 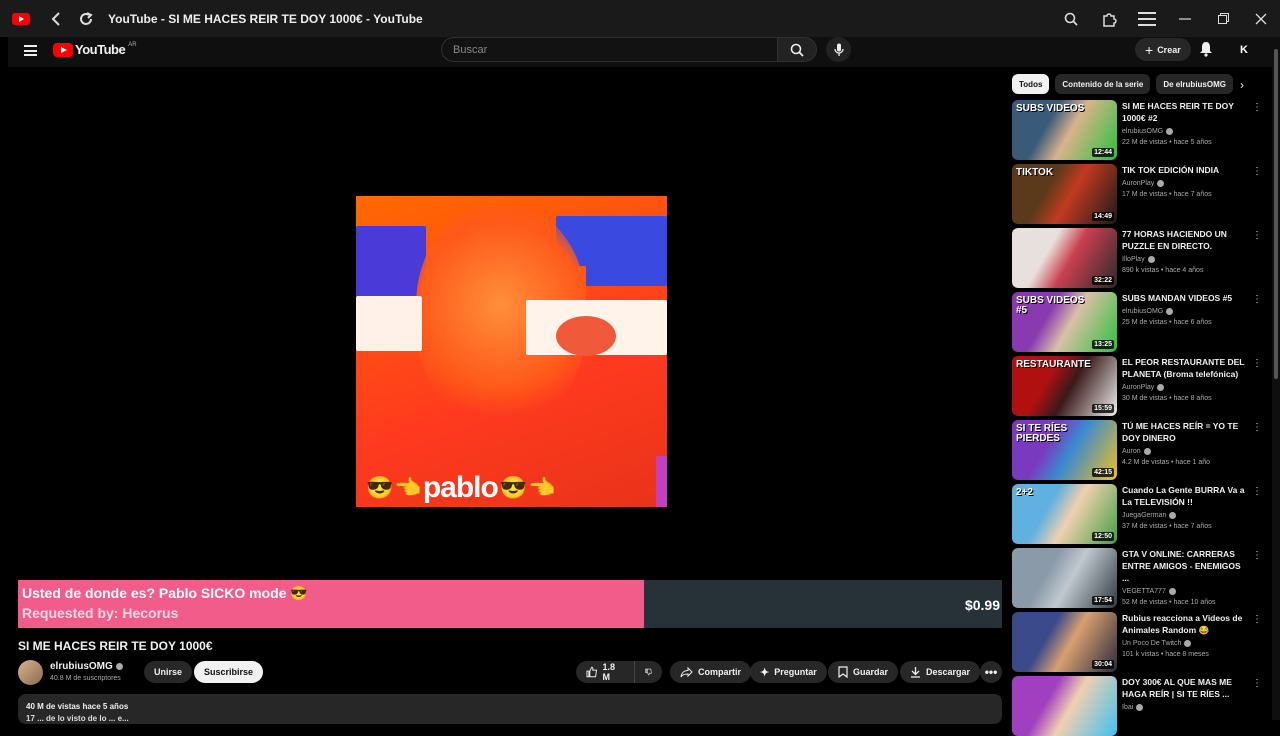 I want to click on minimize-icon, so click(x=1185, y=18).